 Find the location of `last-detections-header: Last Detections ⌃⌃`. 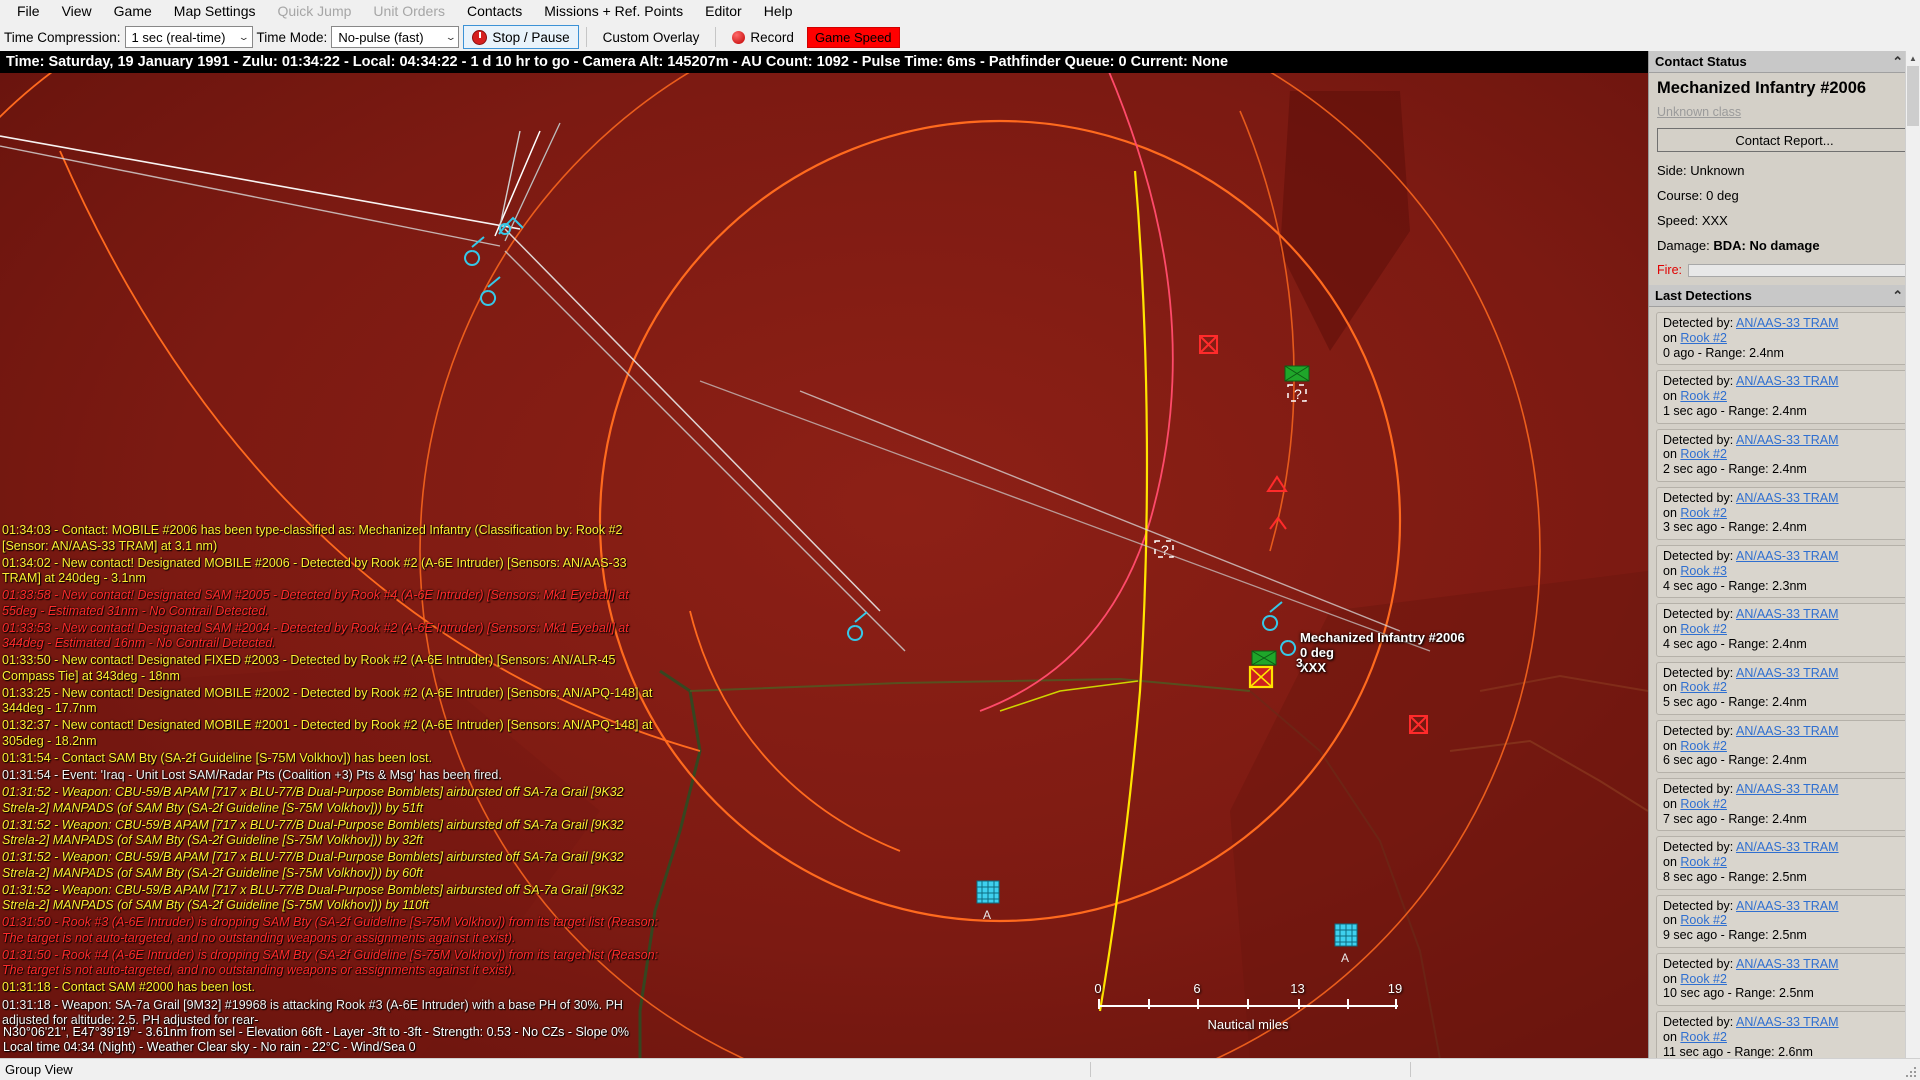

last-detections-header: Last Detections ⌃⌃ is located at coordinates (1784, 296).